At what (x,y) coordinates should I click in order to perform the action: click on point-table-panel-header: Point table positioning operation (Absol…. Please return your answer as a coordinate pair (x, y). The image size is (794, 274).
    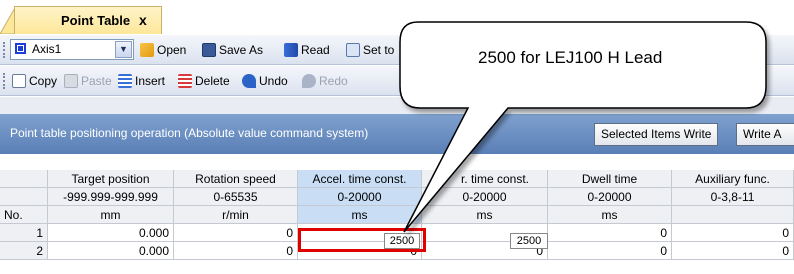
    Looking at the image, I should click on (397, 134).